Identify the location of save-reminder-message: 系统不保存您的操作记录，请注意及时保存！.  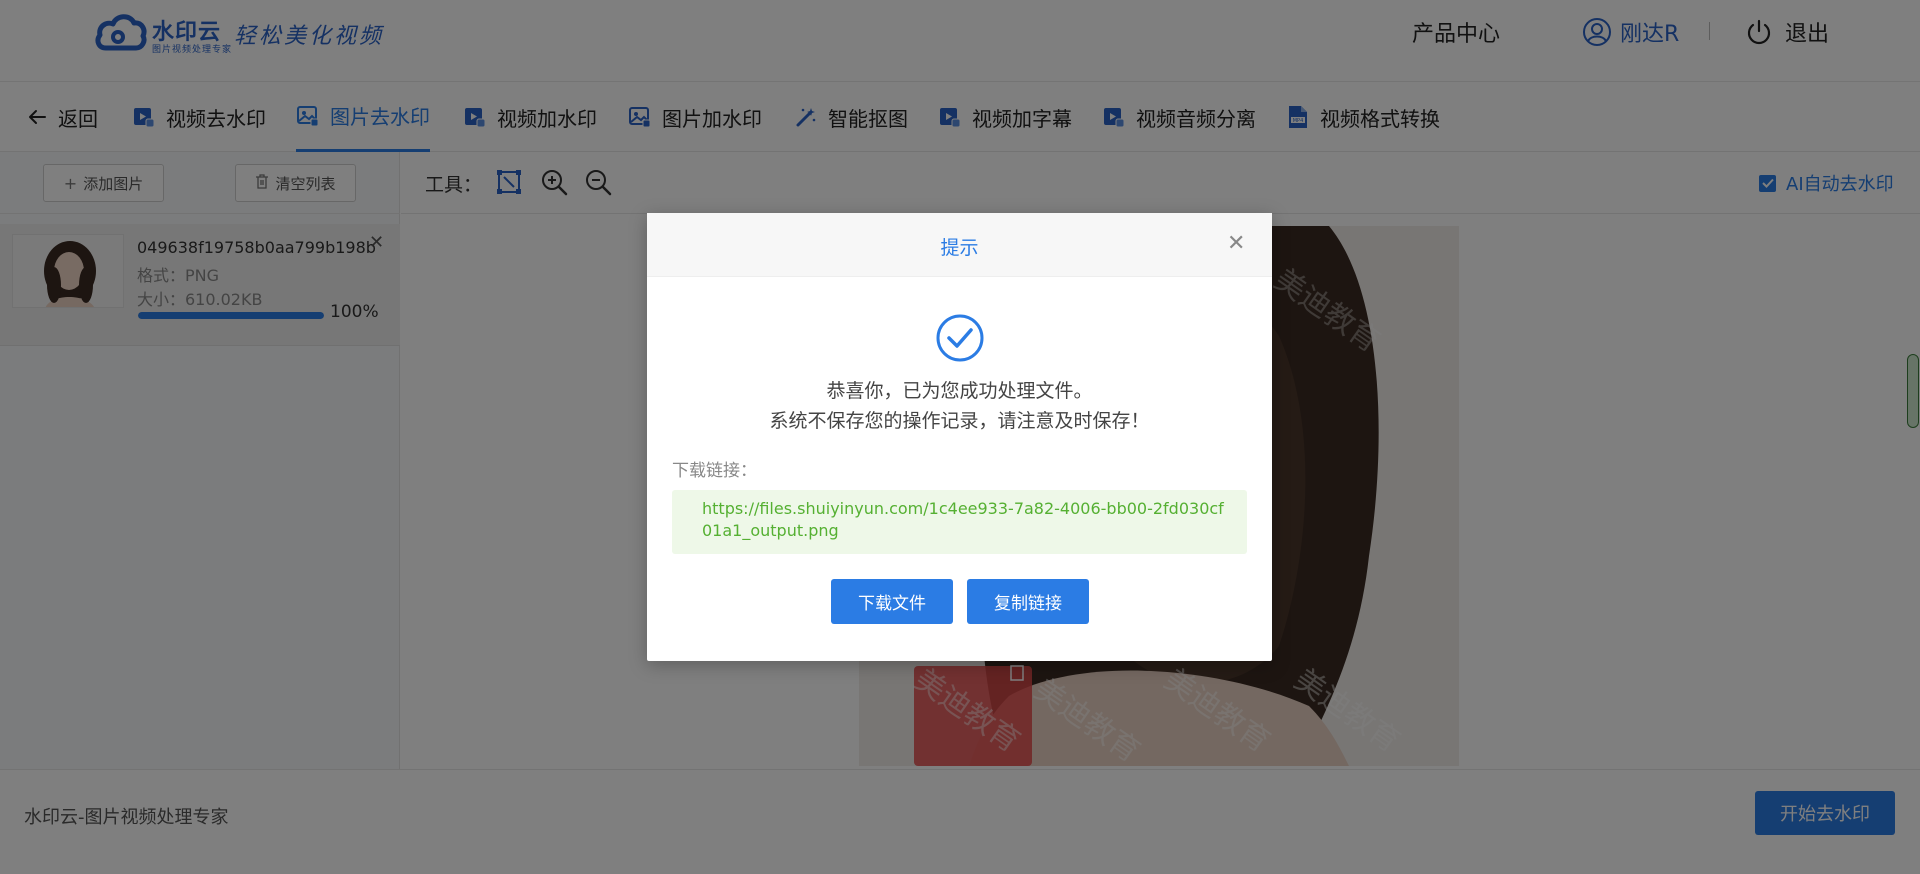
(959, 421).